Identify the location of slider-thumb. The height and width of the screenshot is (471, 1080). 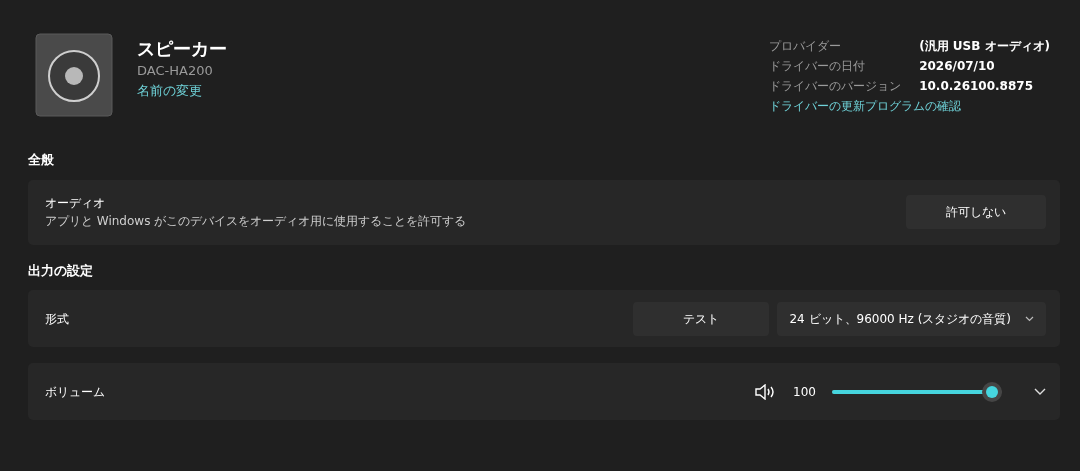
(992, 391).